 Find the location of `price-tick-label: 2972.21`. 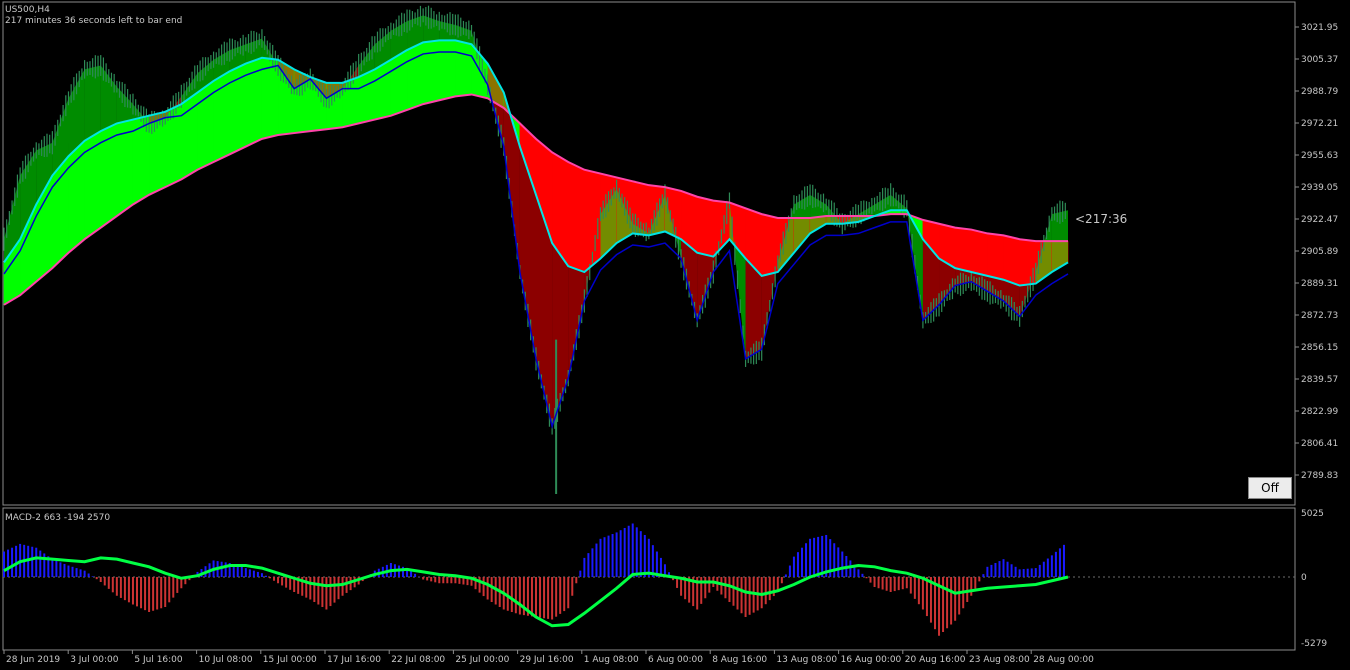

price-tick-label: 2972.21 is located at coordinates (1319, 124).